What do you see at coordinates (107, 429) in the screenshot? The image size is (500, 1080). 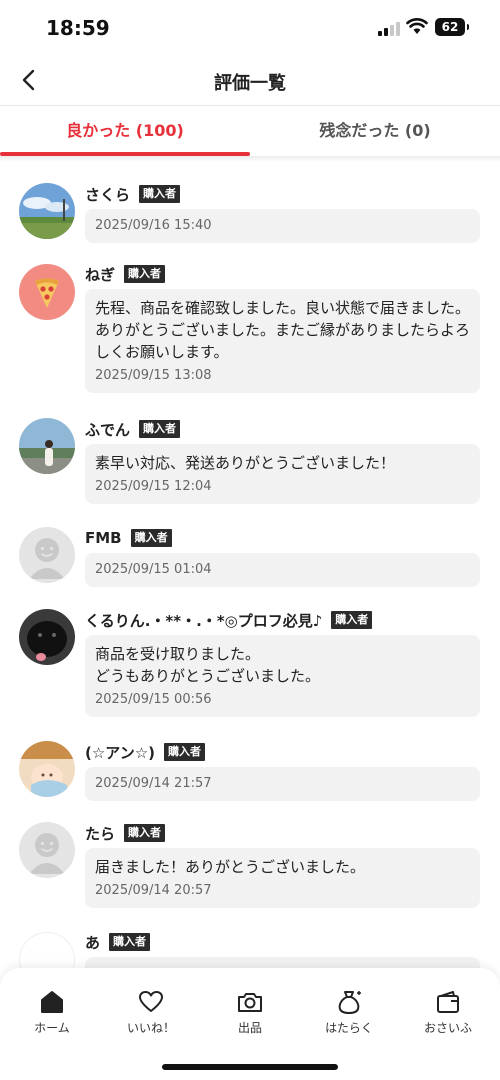 I see `reviewer-name: ふでん` at bounding box center [107, 429].